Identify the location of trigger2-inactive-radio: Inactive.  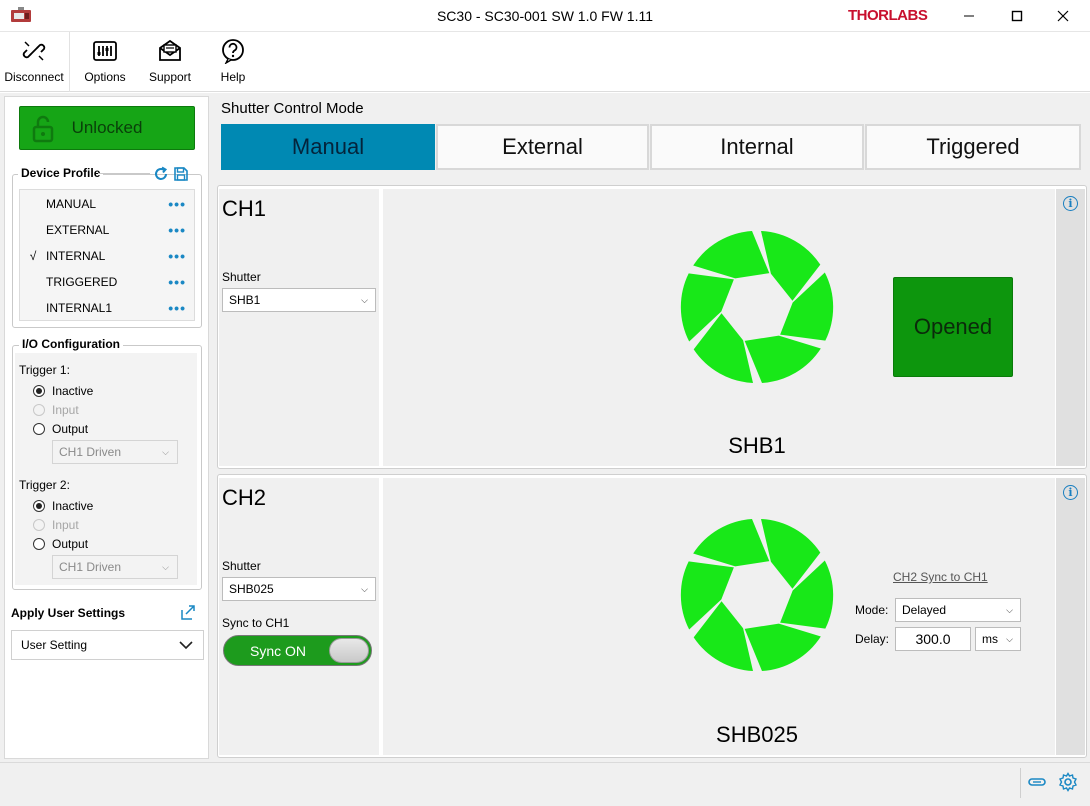
(63, 506).